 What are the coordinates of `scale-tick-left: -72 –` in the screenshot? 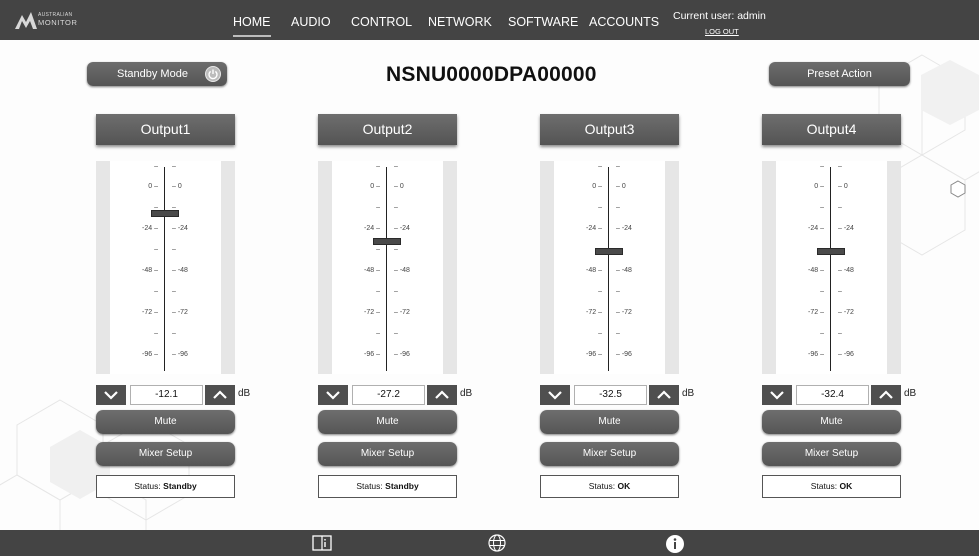 It's located at (372, 312).